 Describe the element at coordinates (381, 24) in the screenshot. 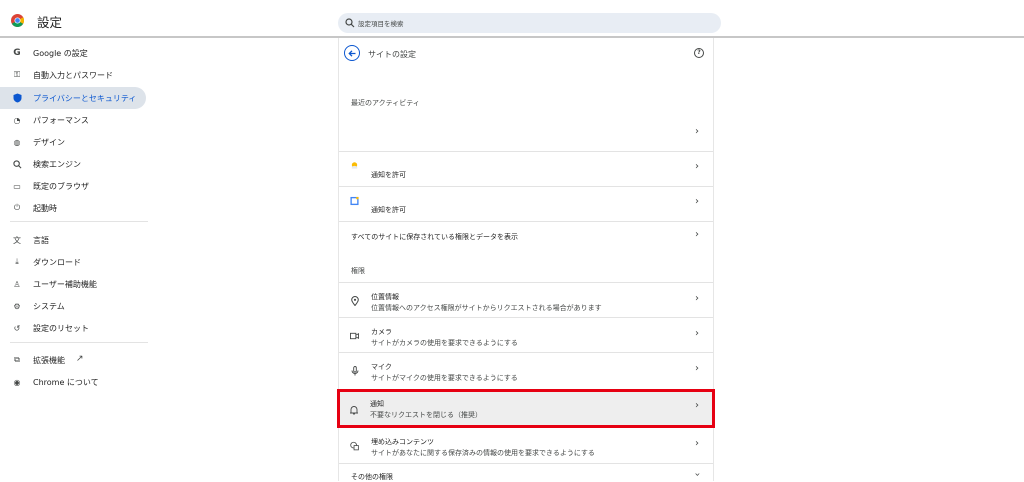

I see `search-placeholder: 設定項目を検索` at that location.